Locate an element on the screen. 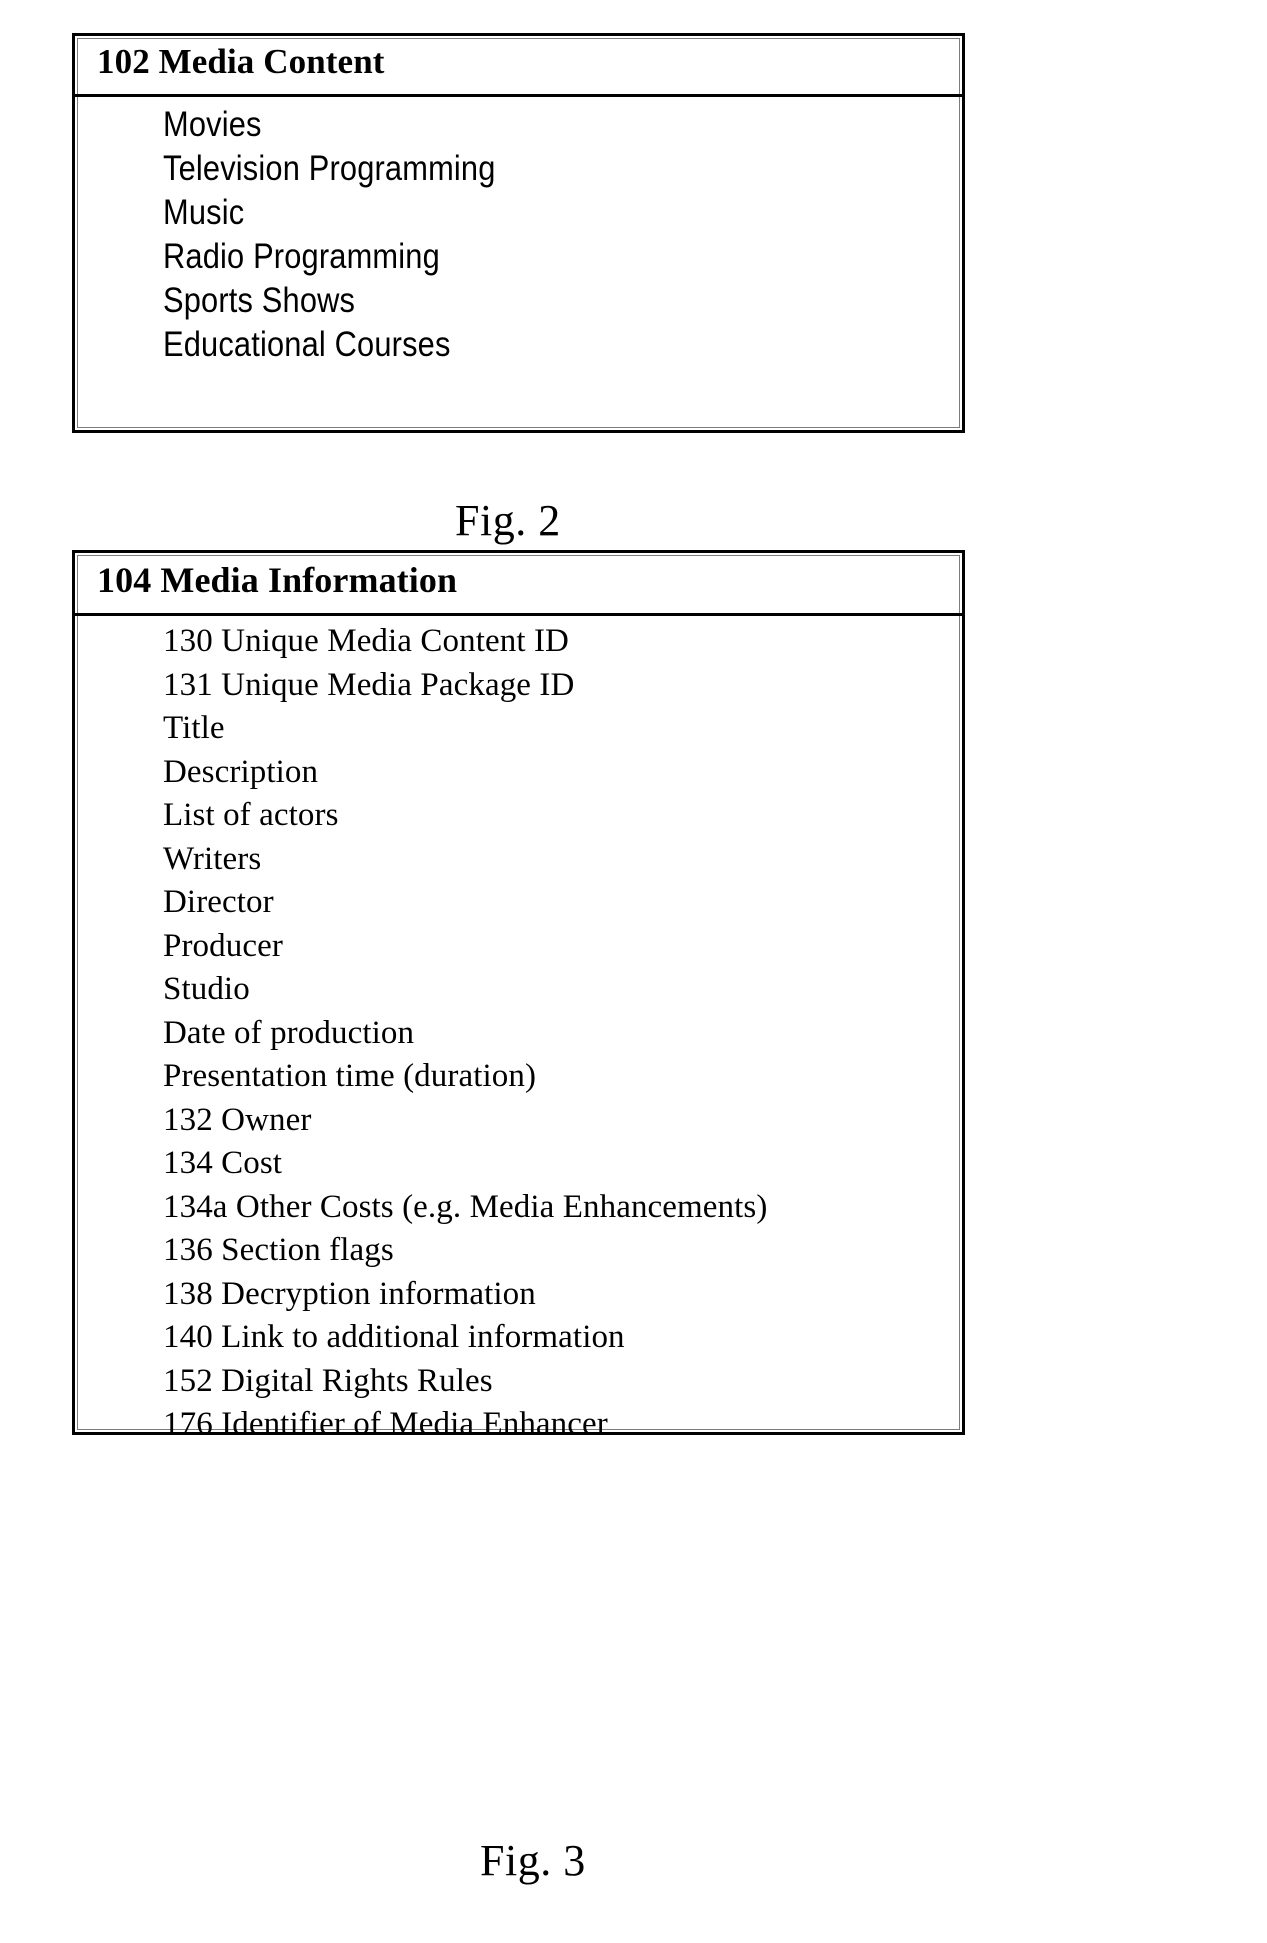 The height and width of the screenshot is (1943, 1267). list-item: Writers is located at coordinates (212, 858).